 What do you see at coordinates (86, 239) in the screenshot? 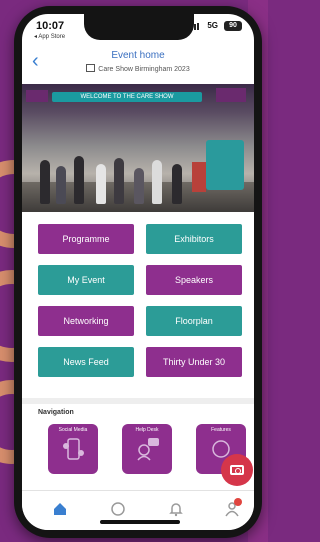
I see `programme-button: Programme` at bounding box center [86, 239].